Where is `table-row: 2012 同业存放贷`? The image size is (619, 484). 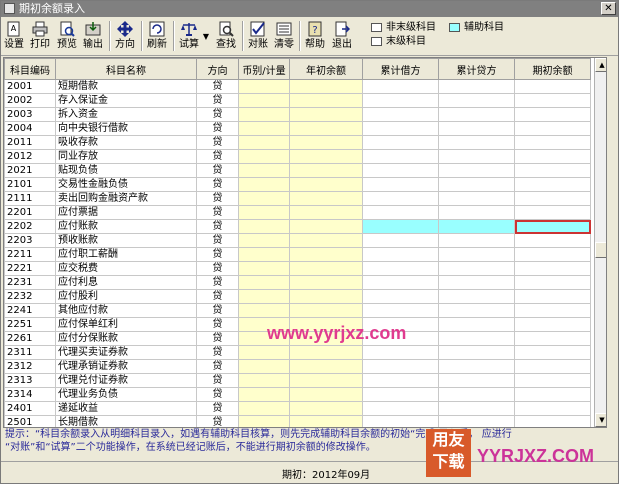
table-row: 2012 同业存放贷 is located at coordinates (297, 156).